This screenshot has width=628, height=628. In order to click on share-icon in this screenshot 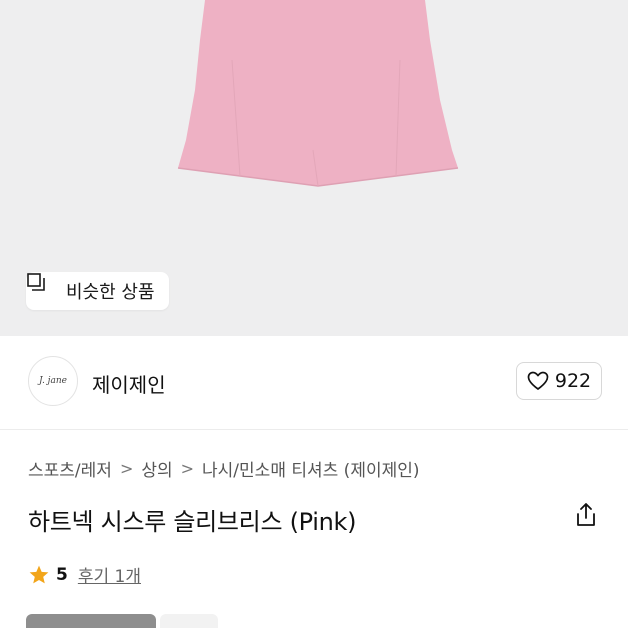, I will do `click(586, 515)`.